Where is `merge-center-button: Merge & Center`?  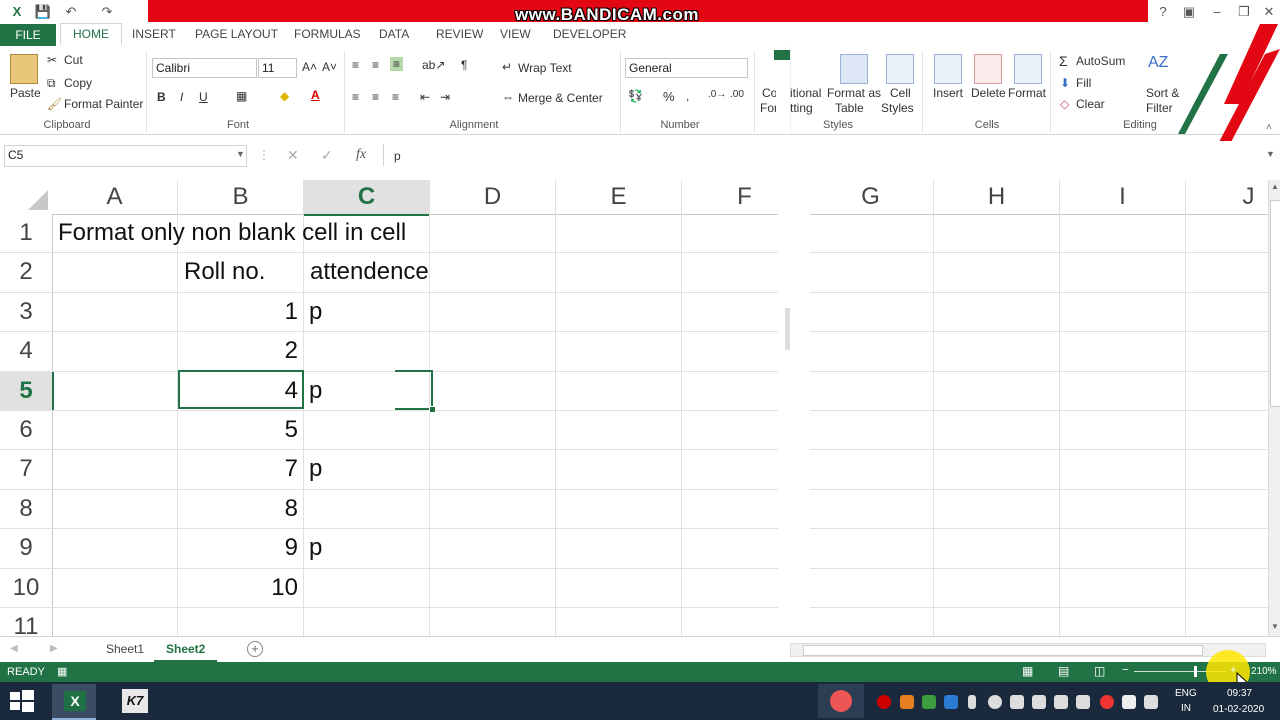 merge-center-button: Merge & Center is located at coordinates (560, 98).